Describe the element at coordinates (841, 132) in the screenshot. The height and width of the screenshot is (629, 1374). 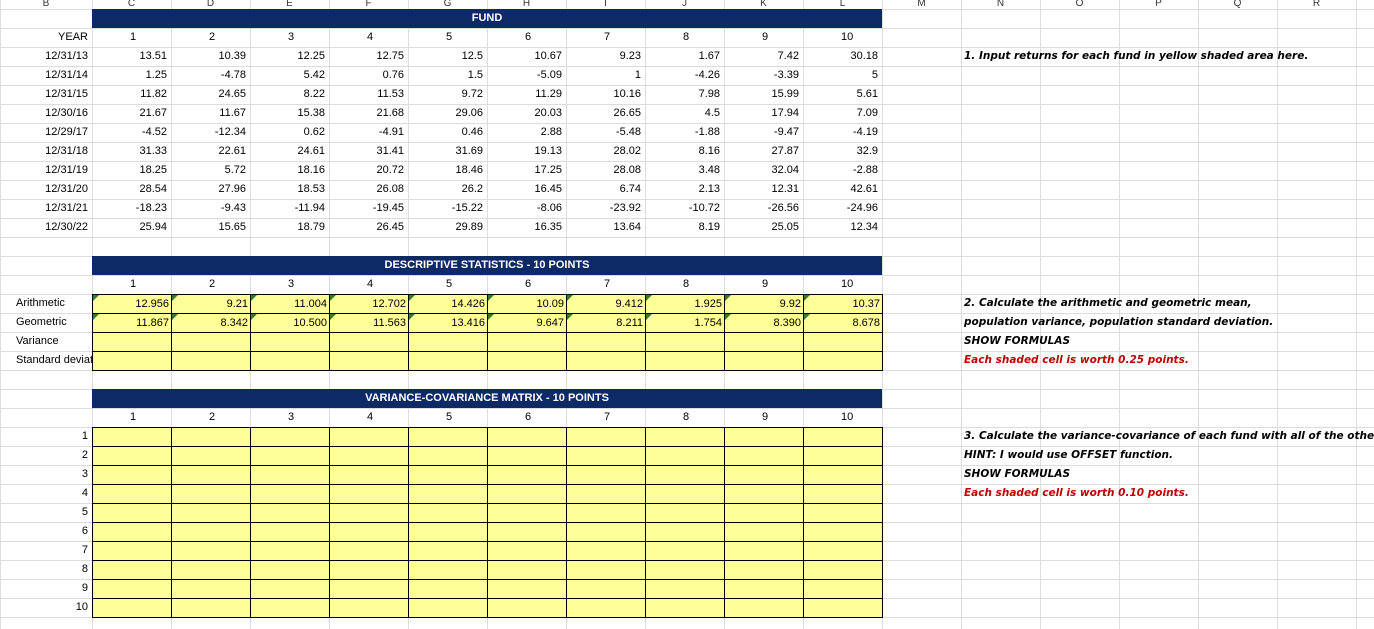
I see `return-cell: -4.19` at that location.